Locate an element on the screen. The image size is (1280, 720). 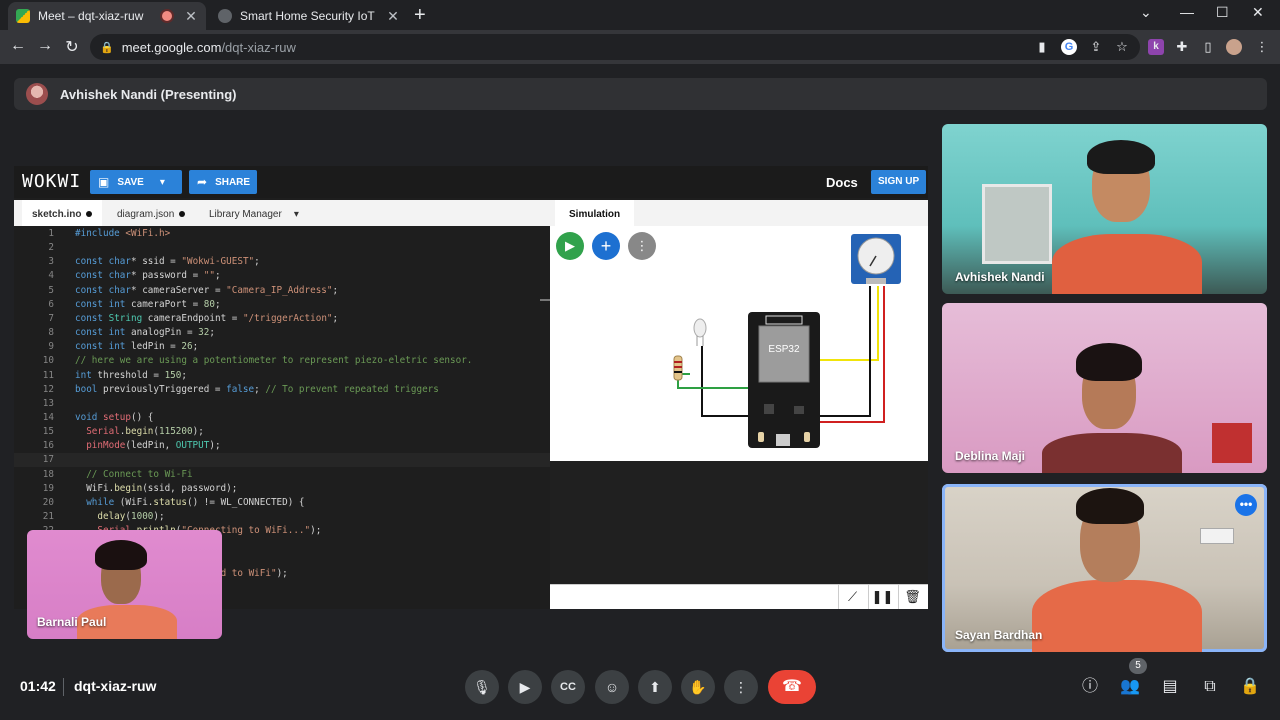
code-line: 21 delay(1000); is located at coordinates (282, 517).